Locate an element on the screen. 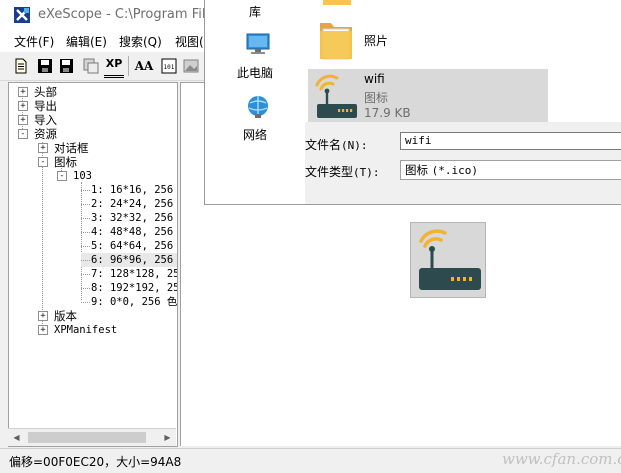 The width and height of the screenshot is (621, 473). tree-node-label: 导入 is located at coordinates (45, 120).